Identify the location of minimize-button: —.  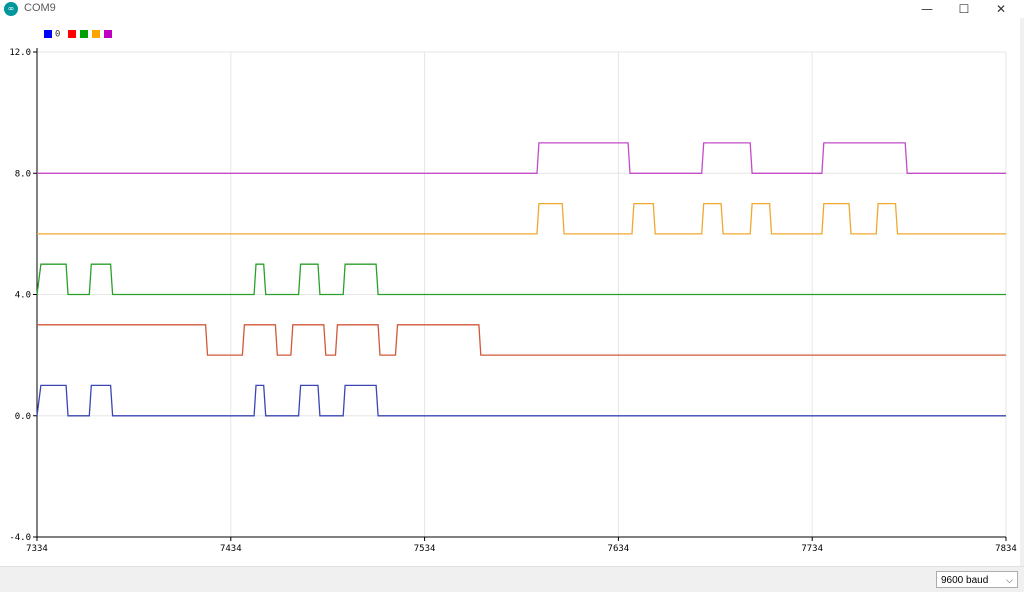
(927, 9).